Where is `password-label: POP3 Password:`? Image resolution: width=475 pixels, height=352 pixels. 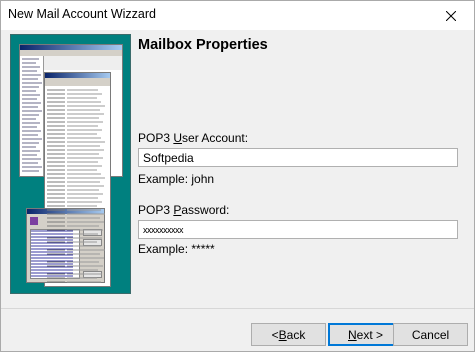 password-label: POP3 Password: is located at coordinates (184, 210).